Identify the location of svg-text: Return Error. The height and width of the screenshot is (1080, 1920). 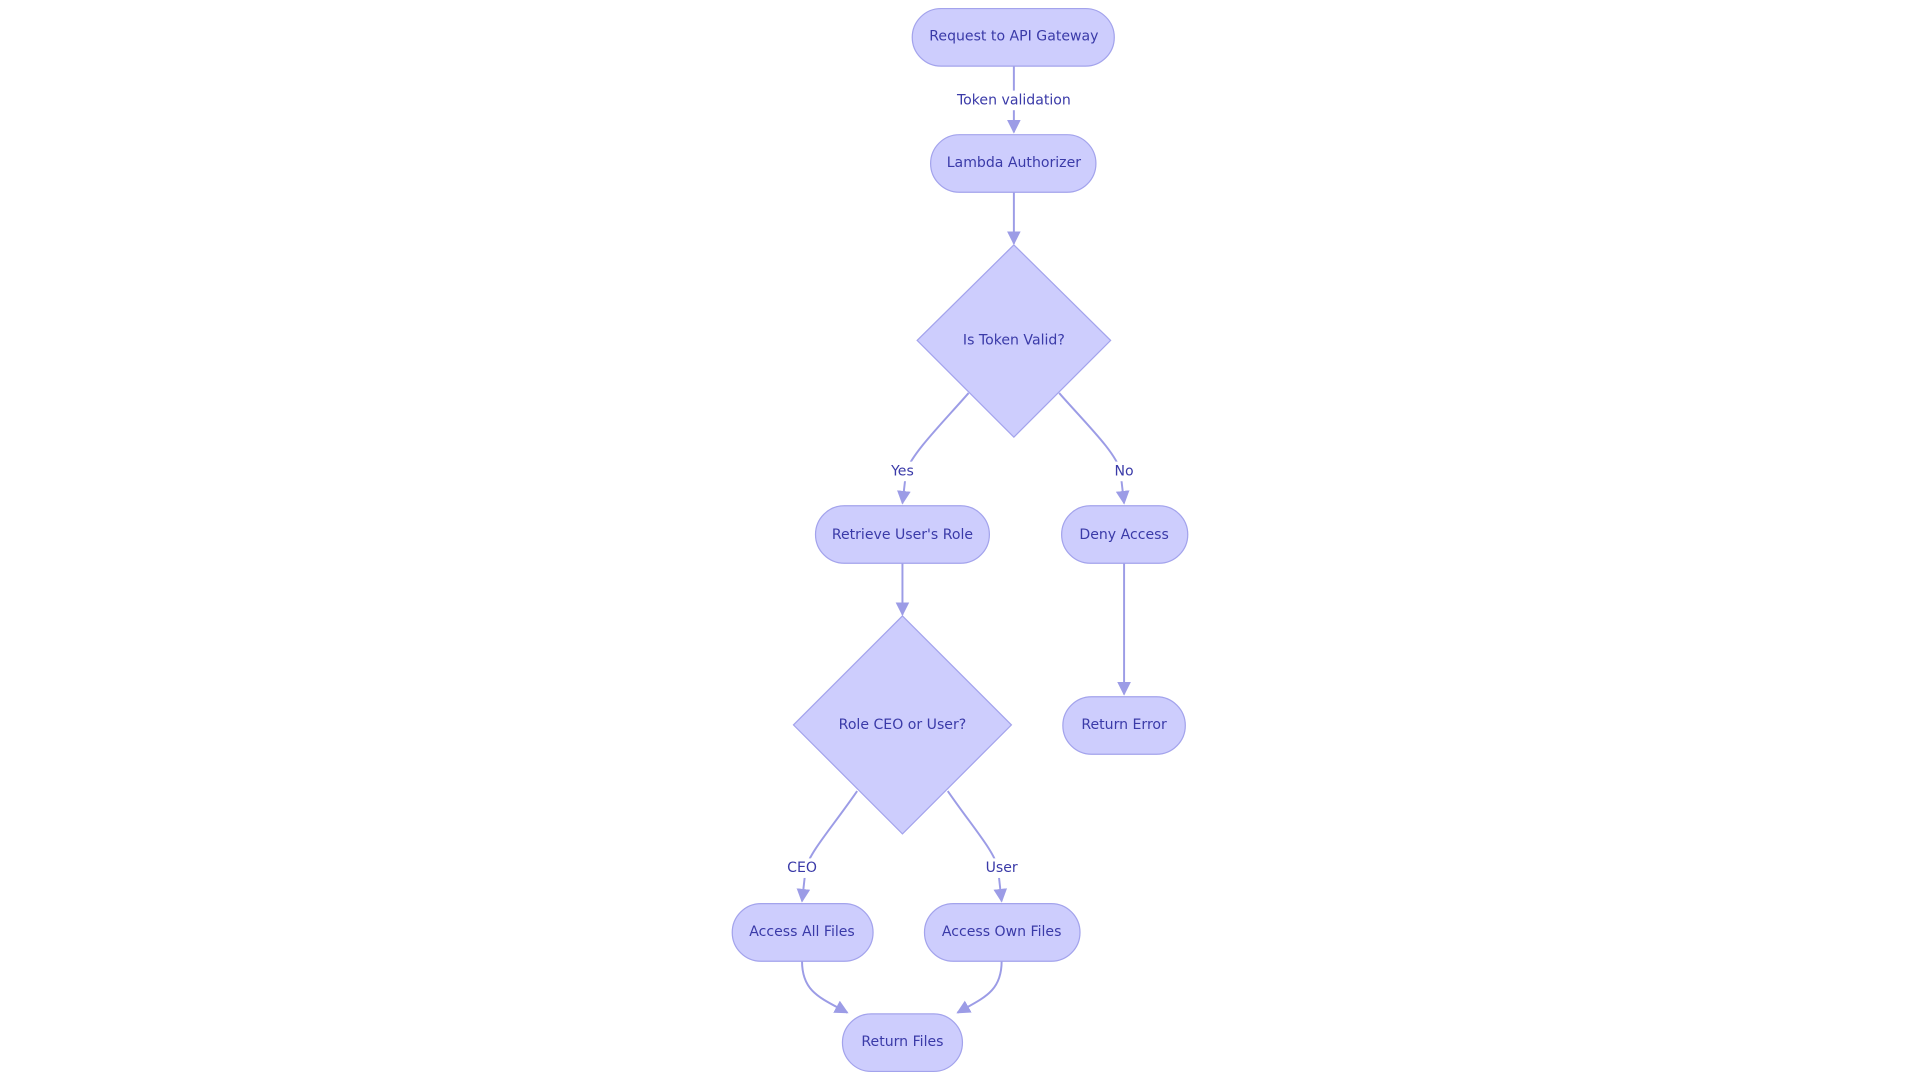
(1124, 725).